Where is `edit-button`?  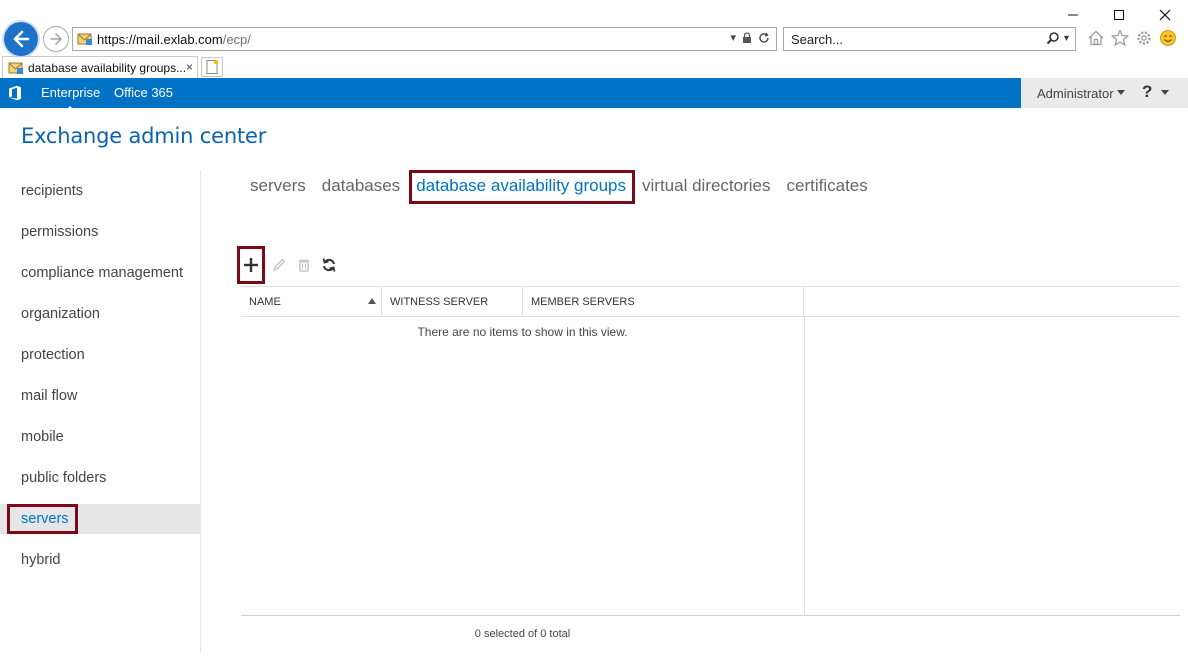
edit-button is located at coordinates (279, 265).